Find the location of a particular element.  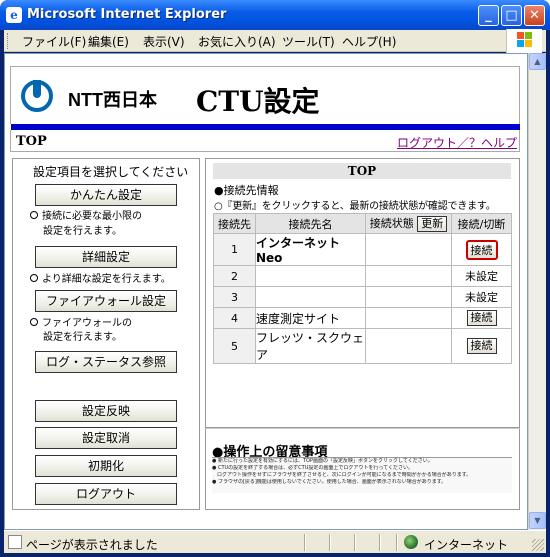

status-bar: ページが表示されました インターネット is located at coordinates (275, 541).